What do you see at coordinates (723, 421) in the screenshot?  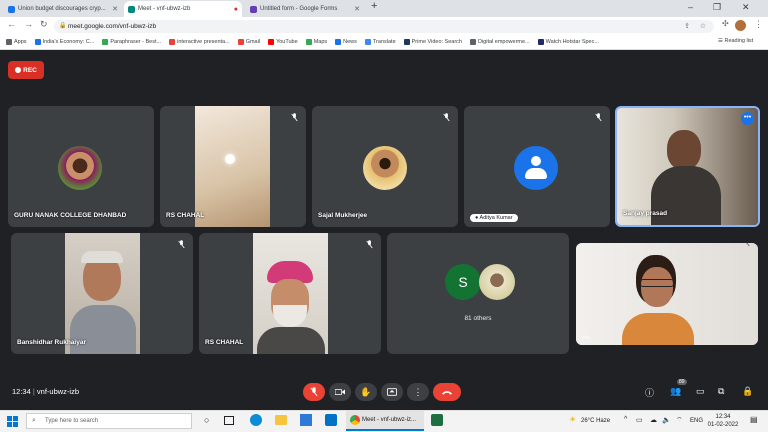 I see `system-clock: 12:34 01-02-2022` at bounding box center [723, 421].